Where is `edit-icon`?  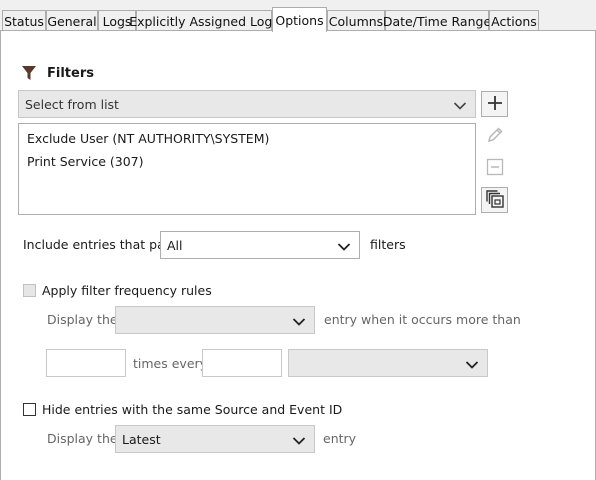
edit-icon is located at coordinates (495, 136).